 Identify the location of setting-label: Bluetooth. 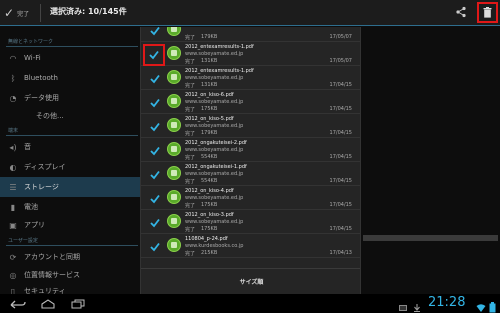
(41, 78).